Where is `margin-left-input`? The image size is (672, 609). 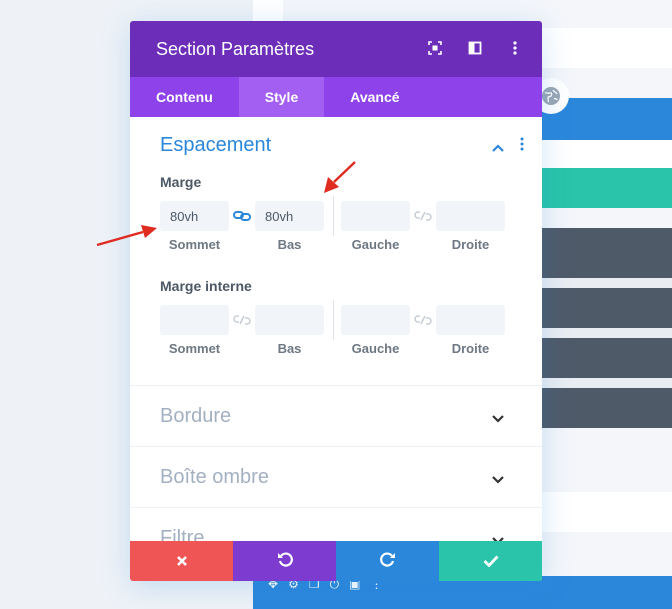
margin-left-input is located at coordinates (375, 216).